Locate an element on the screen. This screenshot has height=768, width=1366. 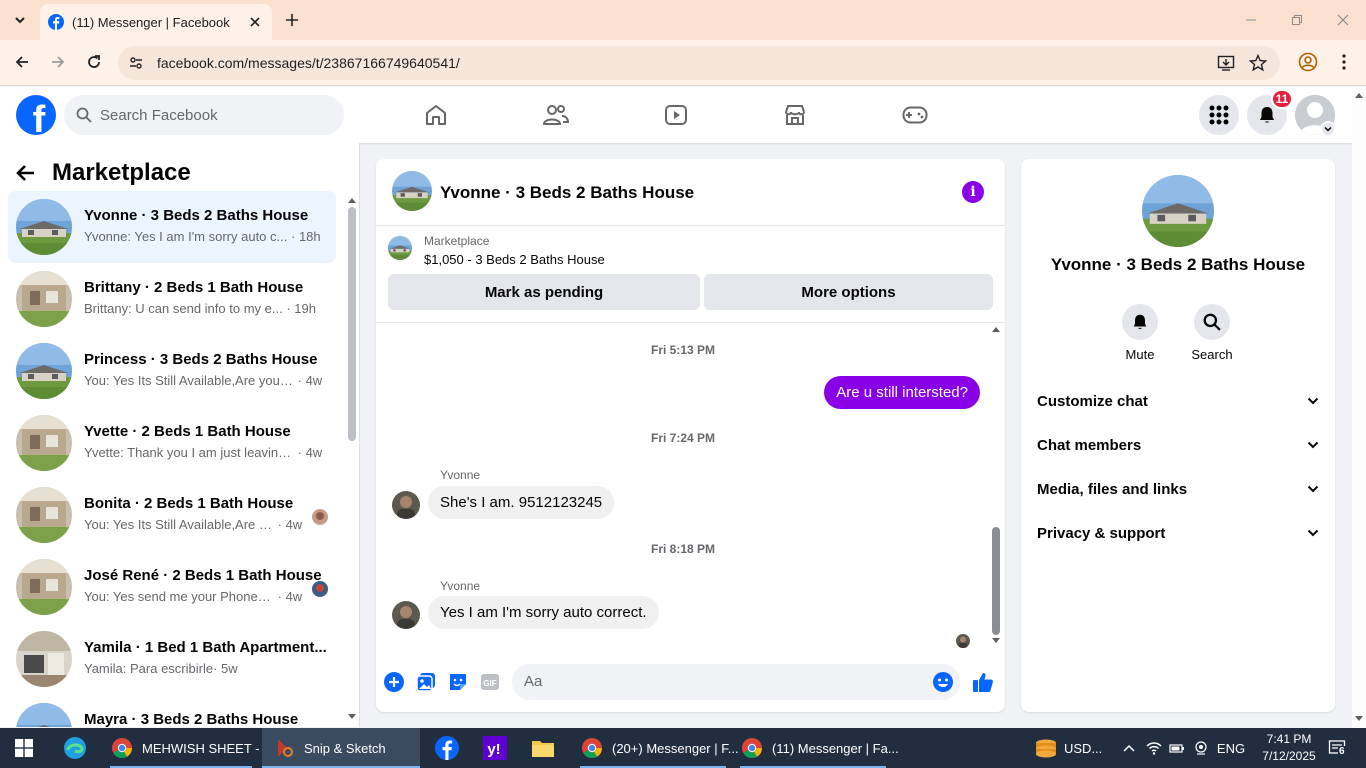
nav-home is located at coordinates (436, 115).